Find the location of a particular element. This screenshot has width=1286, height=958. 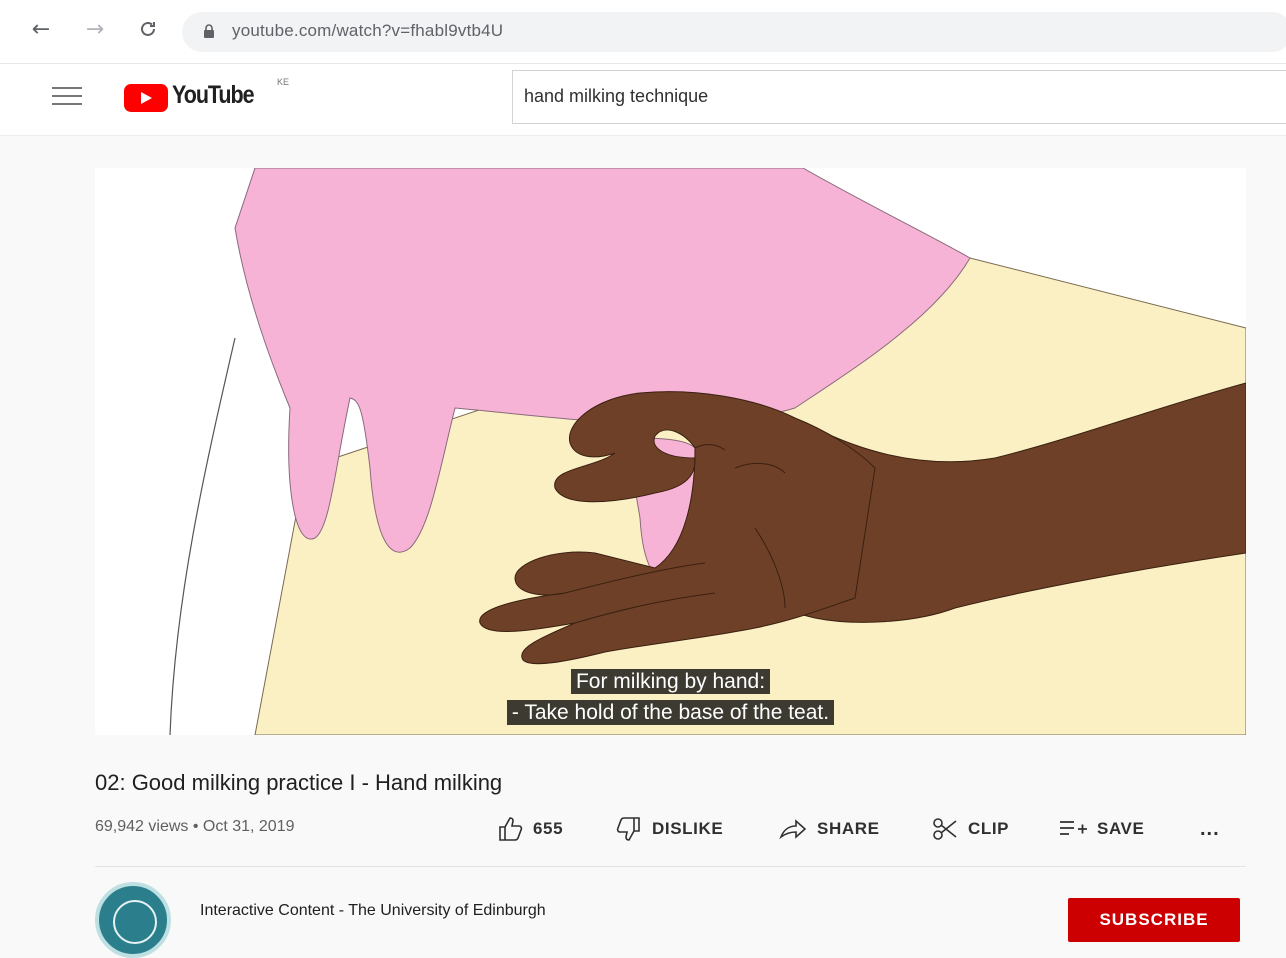

caption-line-1: For milking by hand: is located at coordinates (670, 681).